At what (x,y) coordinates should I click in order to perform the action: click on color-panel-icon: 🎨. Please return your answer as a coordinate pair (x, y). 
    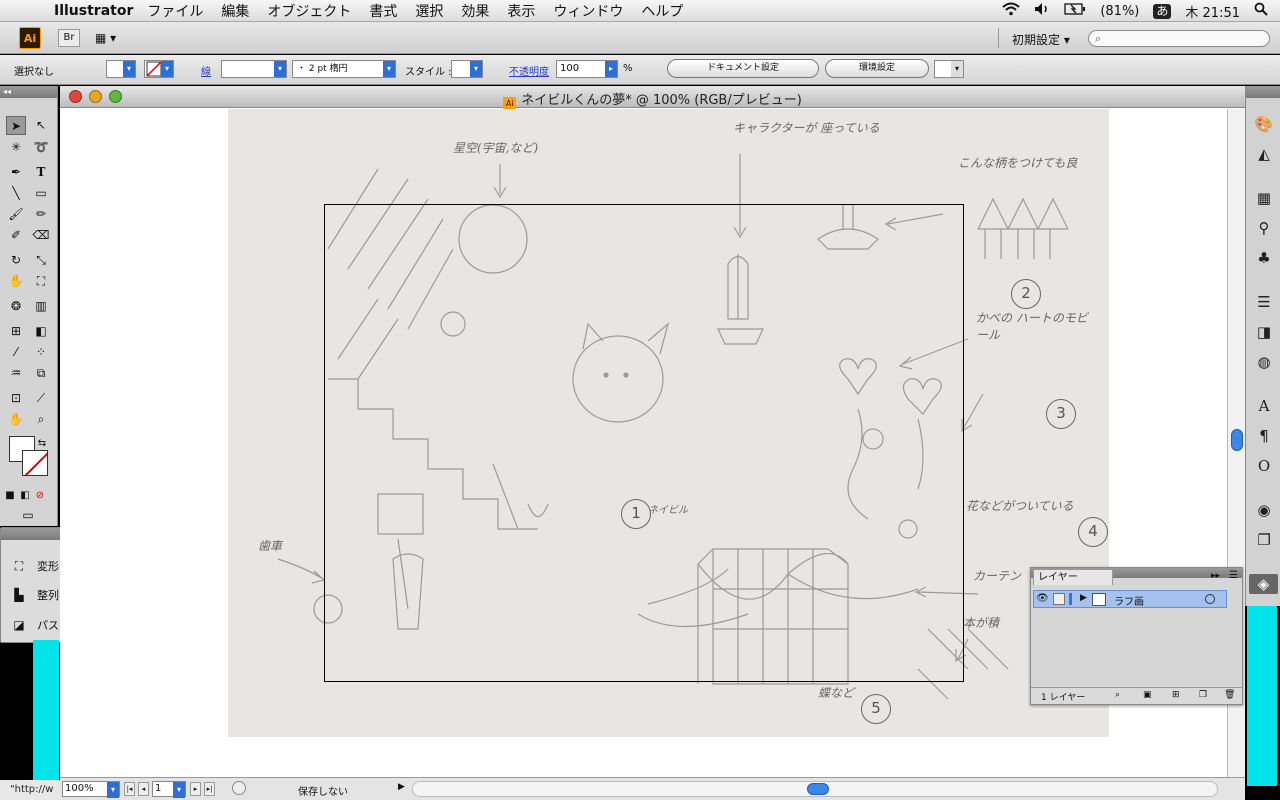
    Looking at the image, I should click on (1264, 124).